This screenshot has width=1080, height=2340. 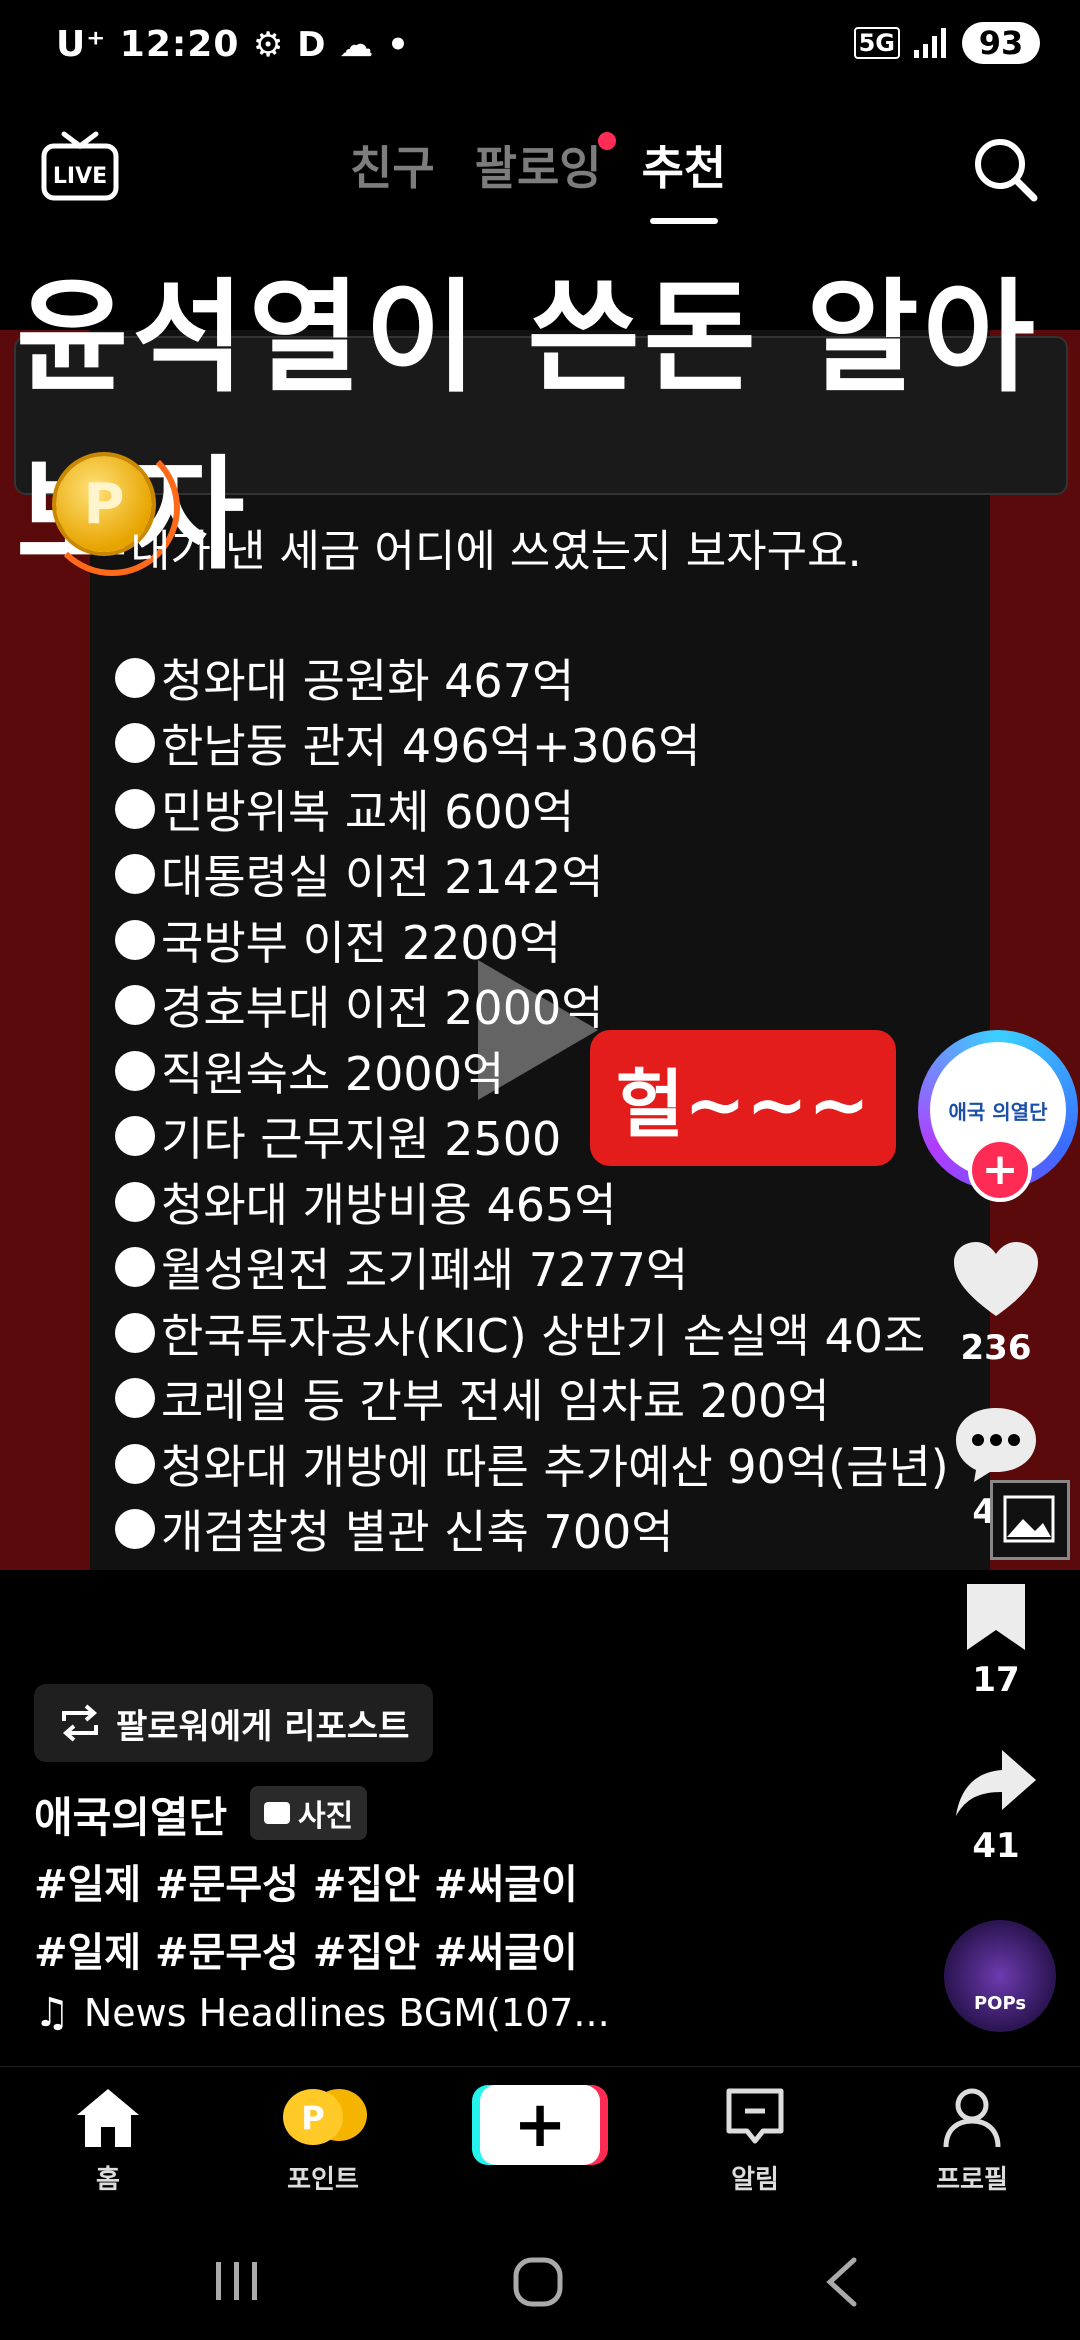 What do you see at coordinates (179, 44) in the screenshot?
I see `clock: 12:20` at bounding box center [179, 44].